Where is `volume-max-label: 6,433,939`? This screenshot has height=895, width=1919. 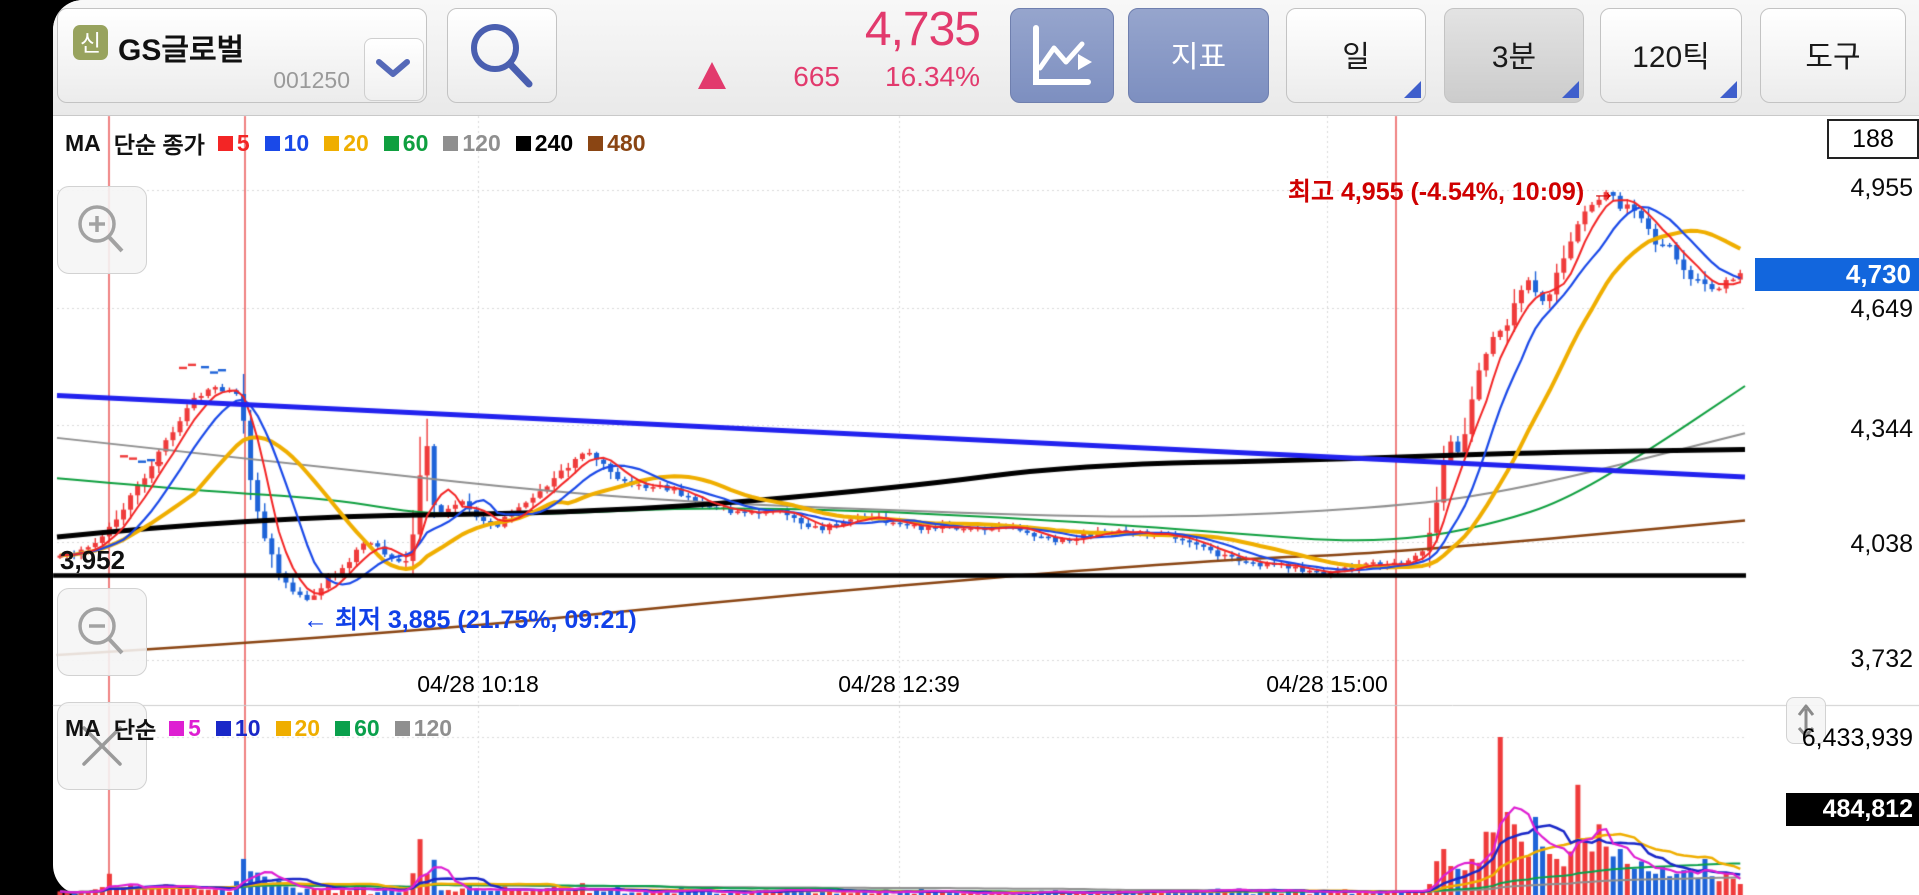 volume-max-label: 6,433,939 is located at coordinates (1857, 738).